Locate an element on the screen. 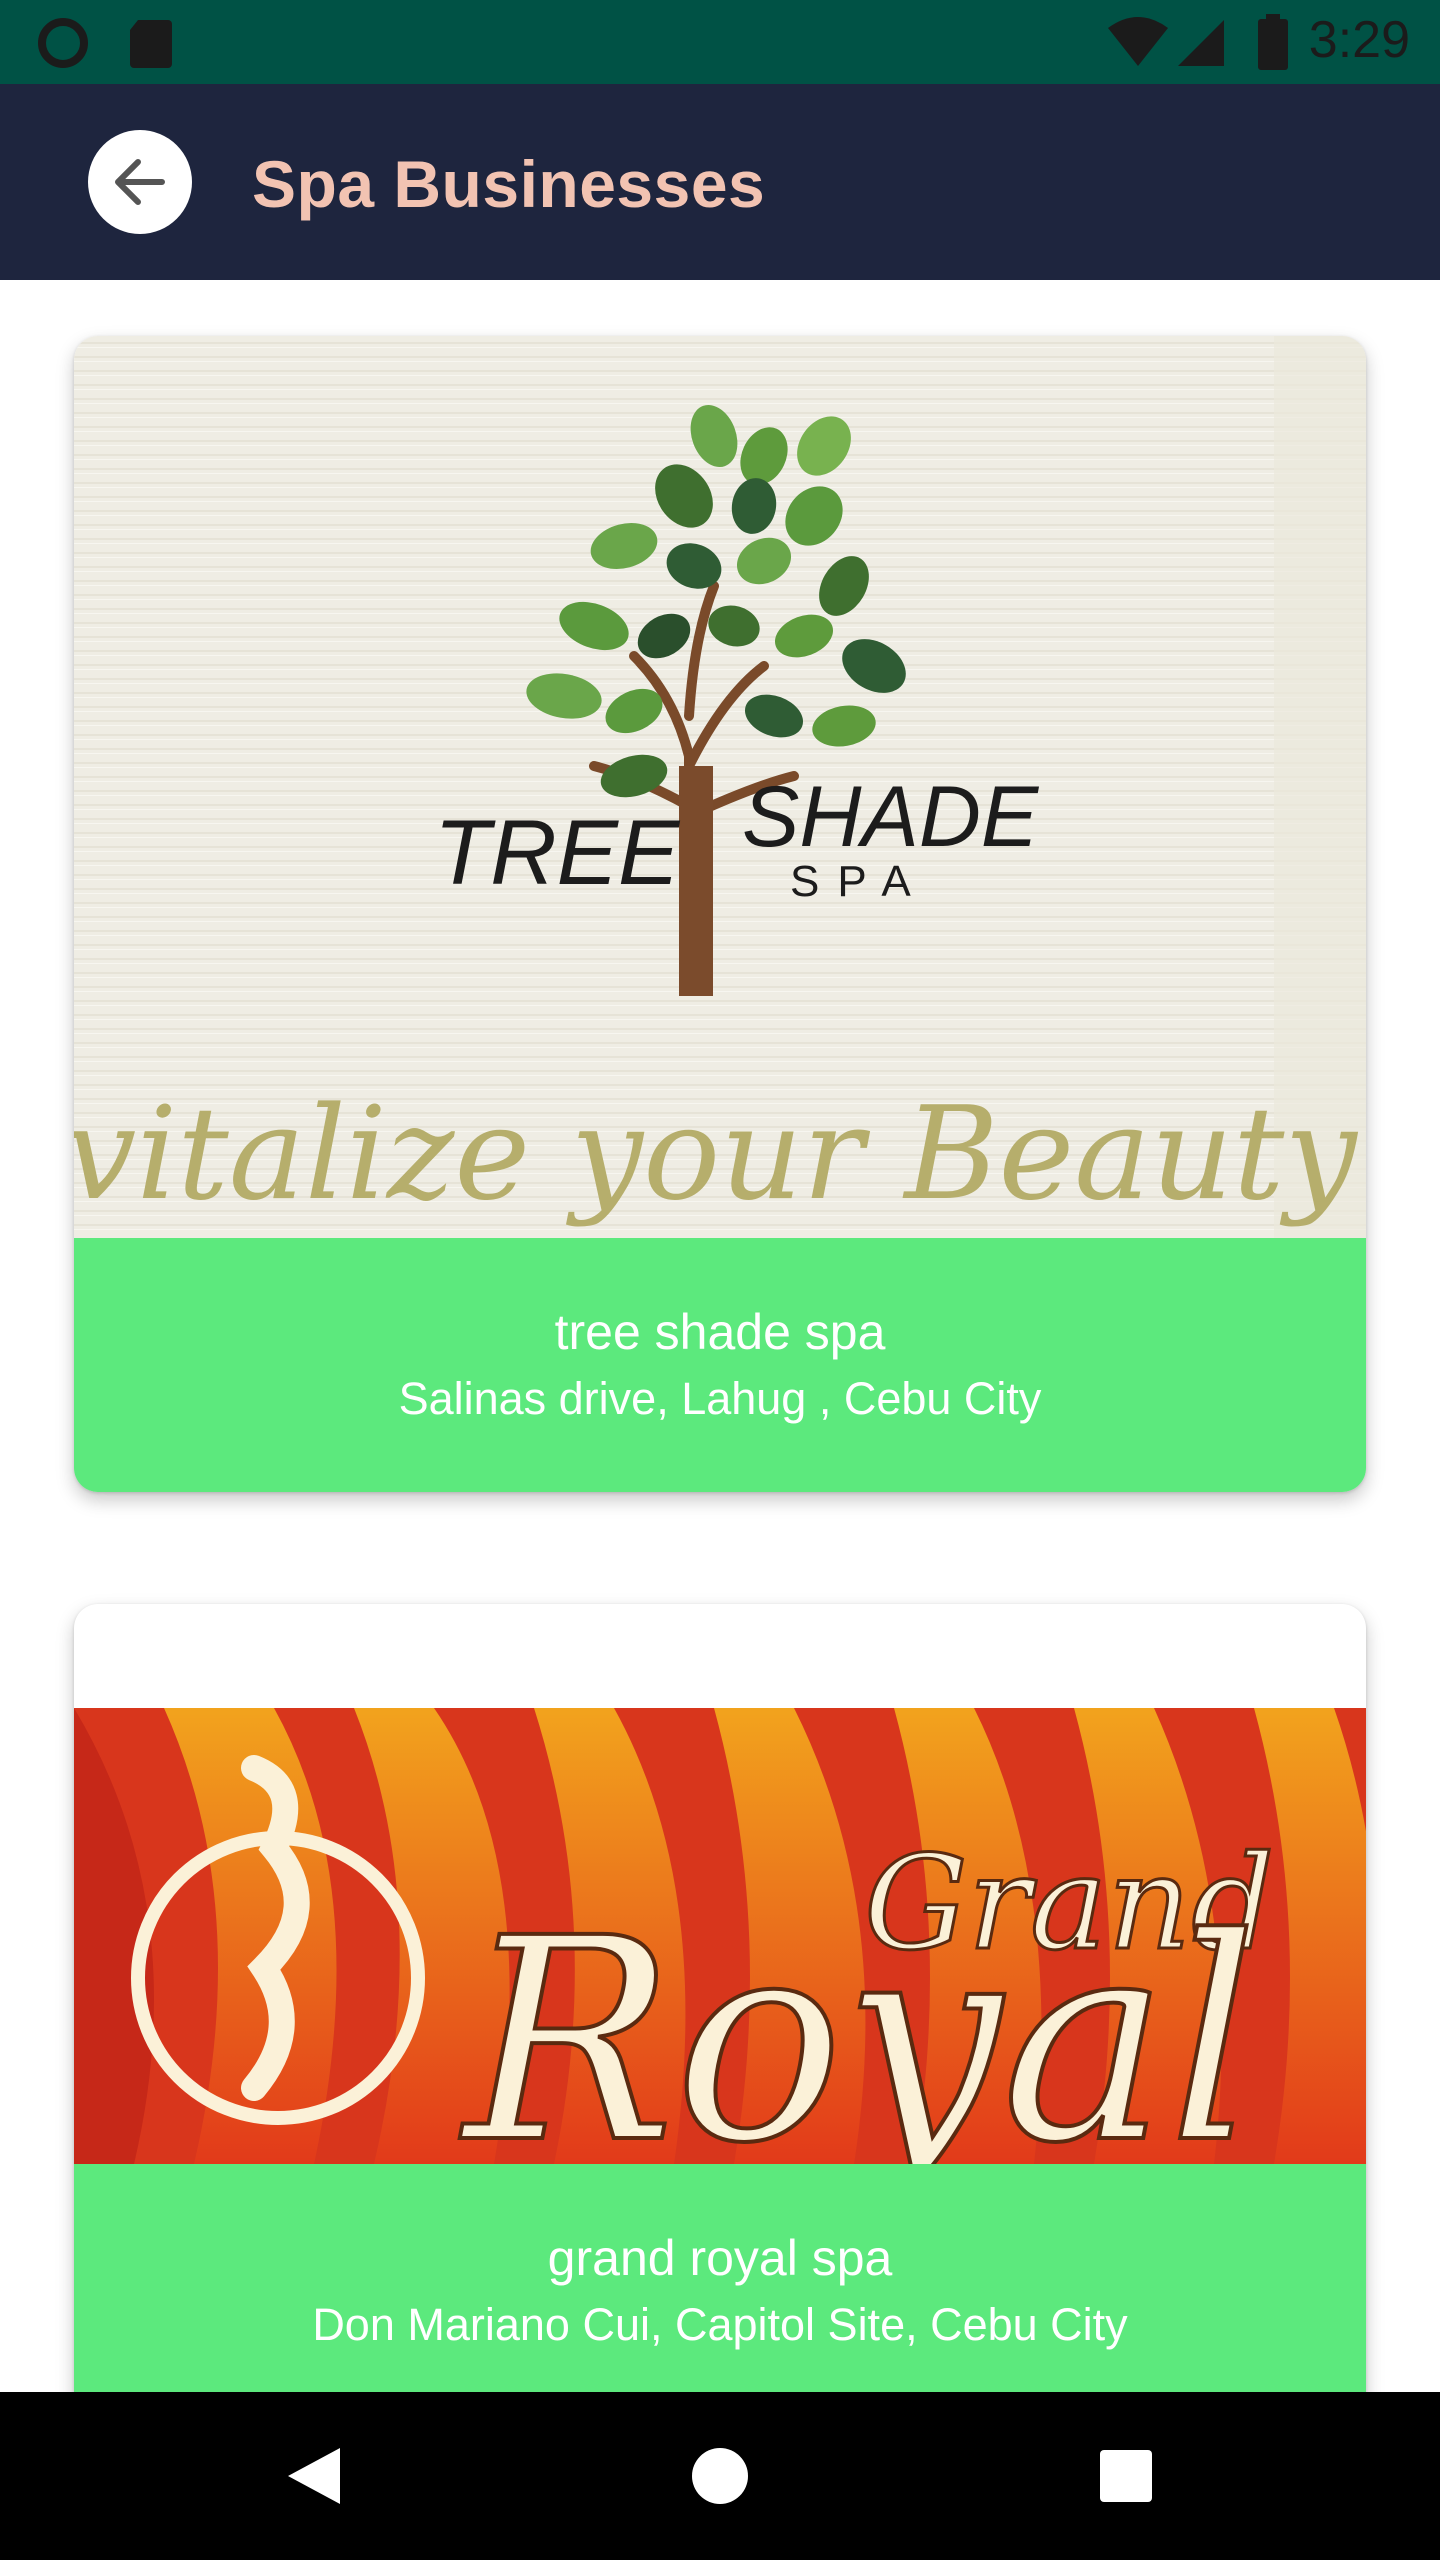 Image resolution: width=1440 pixels, height=2560 pixels. nav-home-button is located at coordinates (720, 2476).